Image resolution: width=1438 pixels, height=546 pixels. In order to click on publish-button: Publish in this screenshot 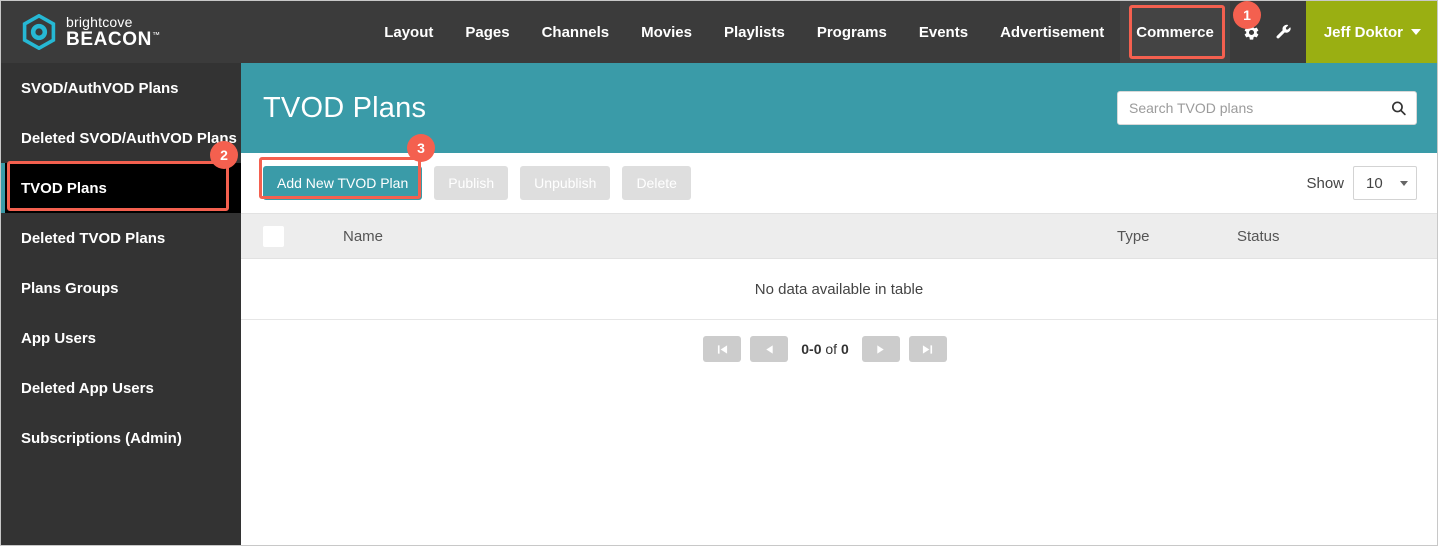, I will do `click(471, 183)`.